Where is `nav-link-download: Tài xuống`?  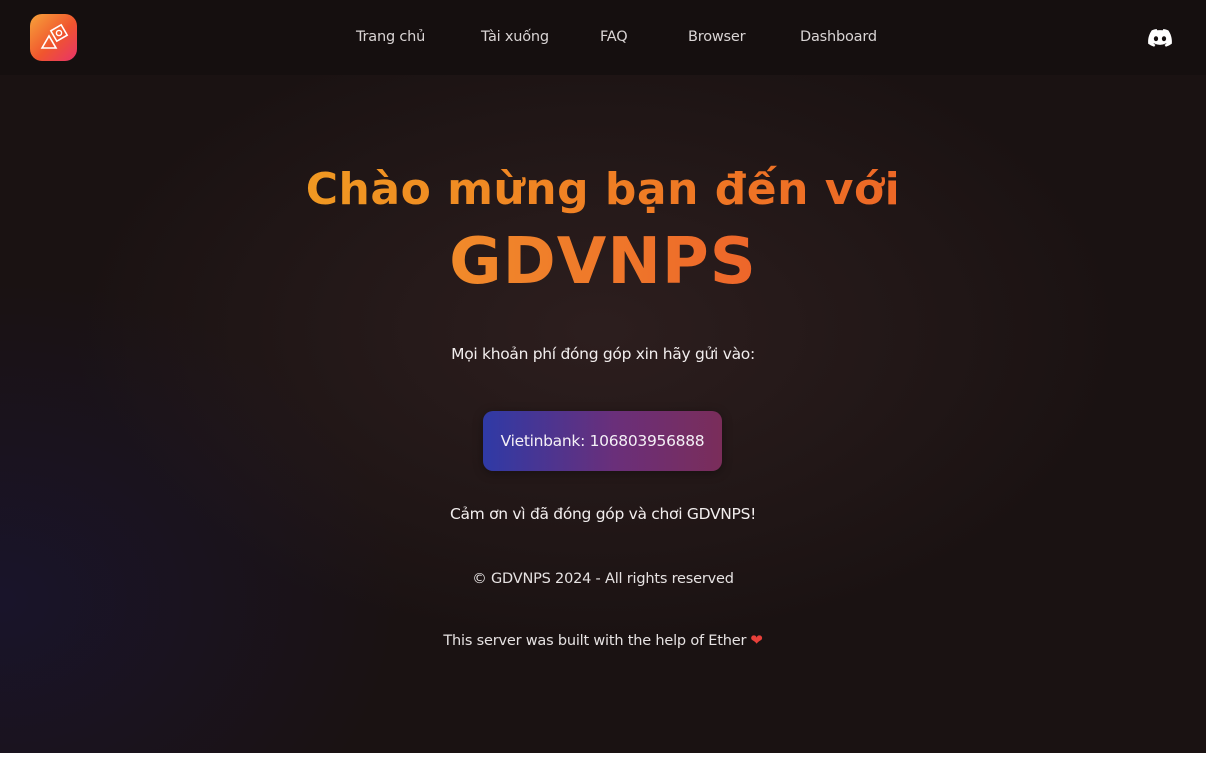
nav-link-download: Tài xuống is located at coordinates (515, 37).